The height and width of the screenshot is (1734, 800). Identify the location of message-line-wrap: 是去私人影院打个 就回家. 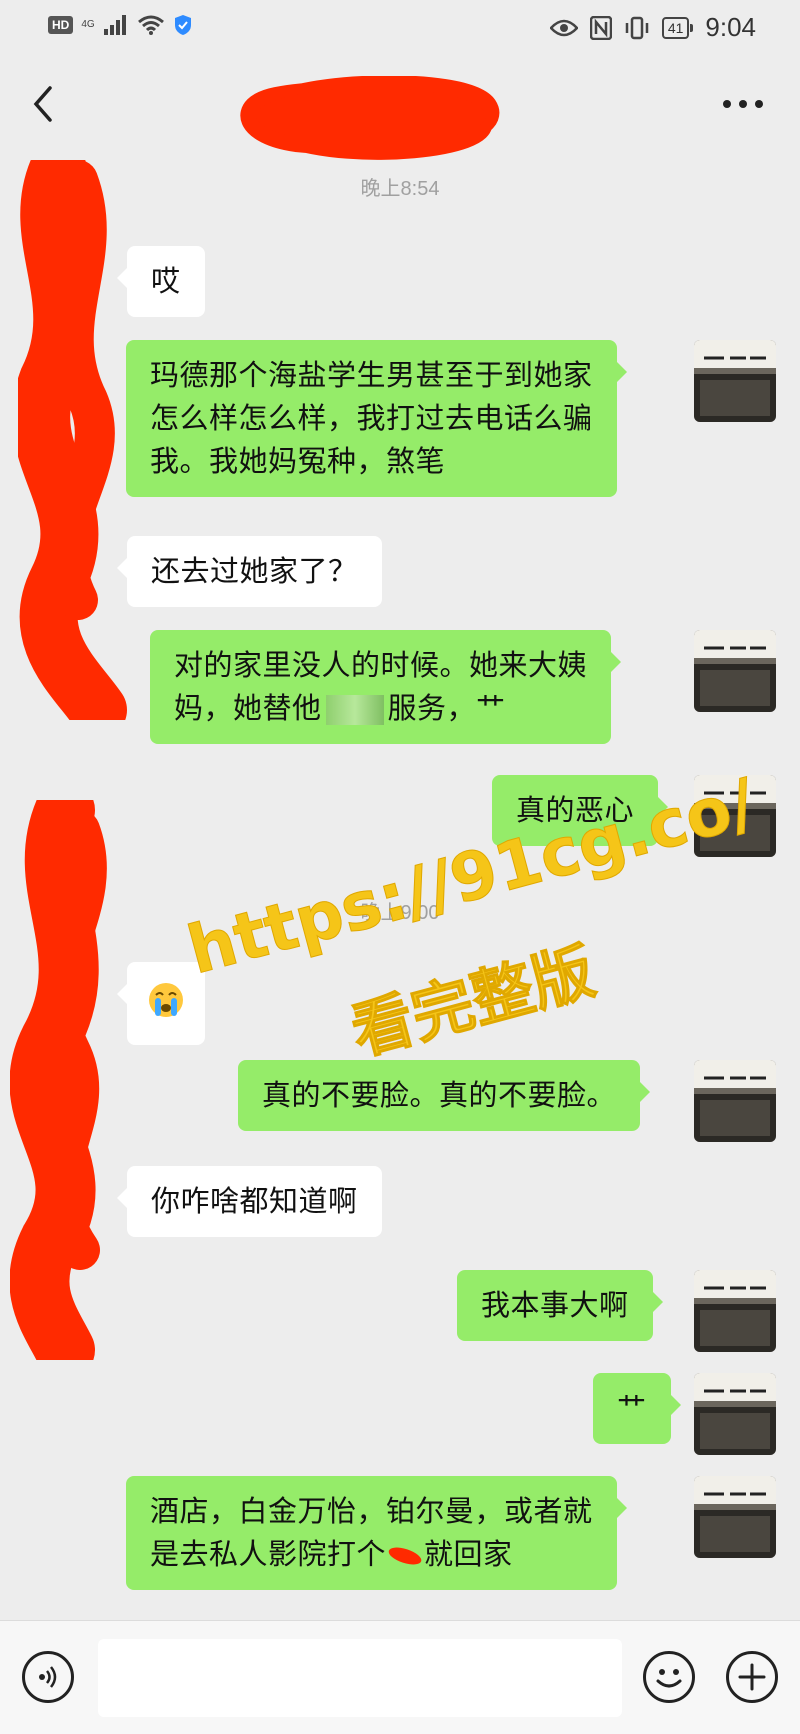
(371, 1554).